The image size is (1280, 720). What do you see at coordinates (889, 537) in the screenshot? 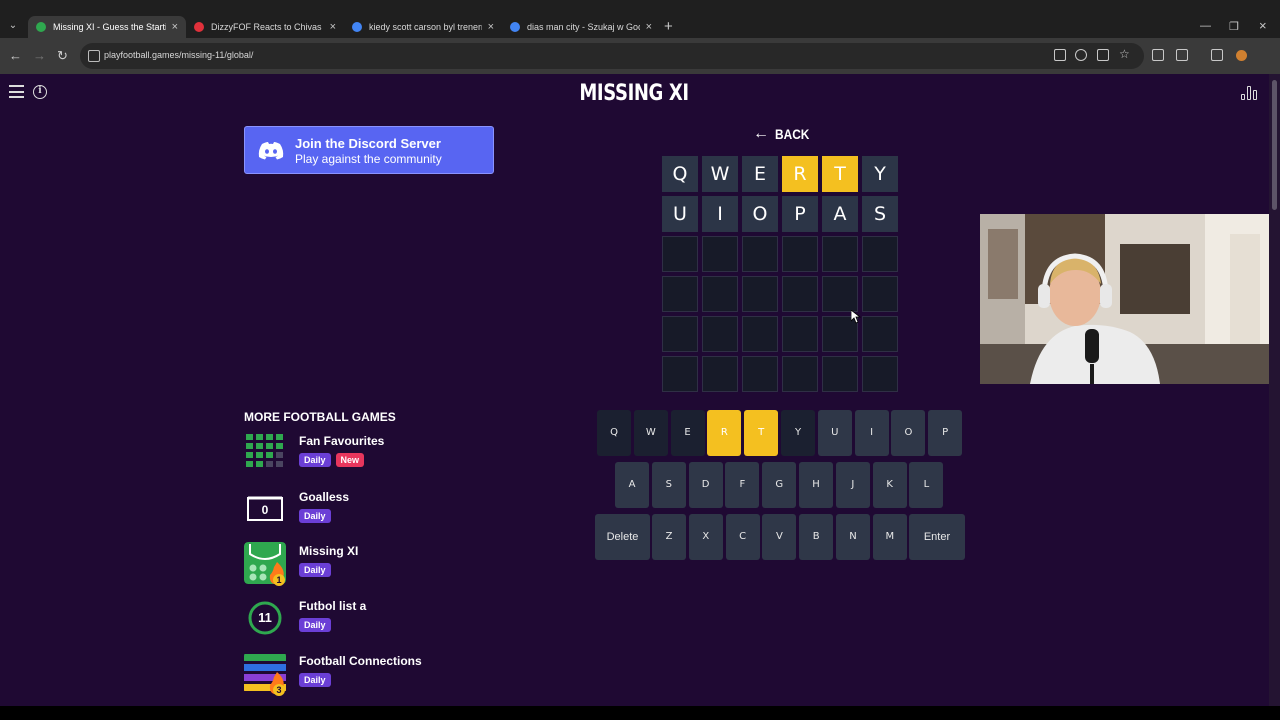
I see `key-m: M` at bounding box center [889, 537].